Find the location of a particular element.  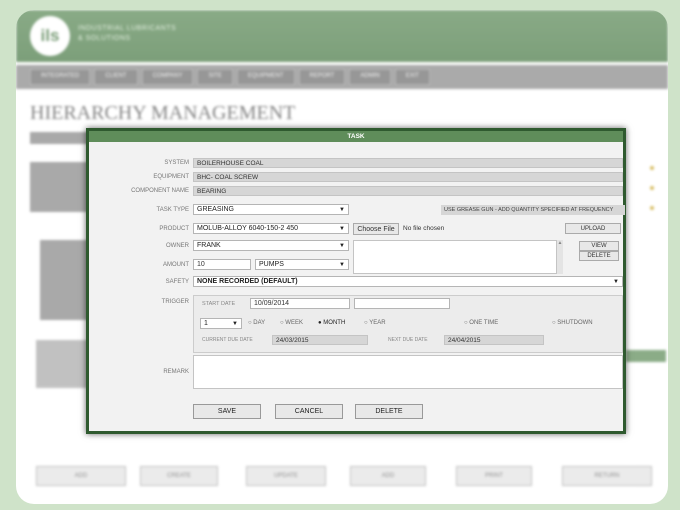

trigger-label: TRIGGER is located at coordinates (175, 302).